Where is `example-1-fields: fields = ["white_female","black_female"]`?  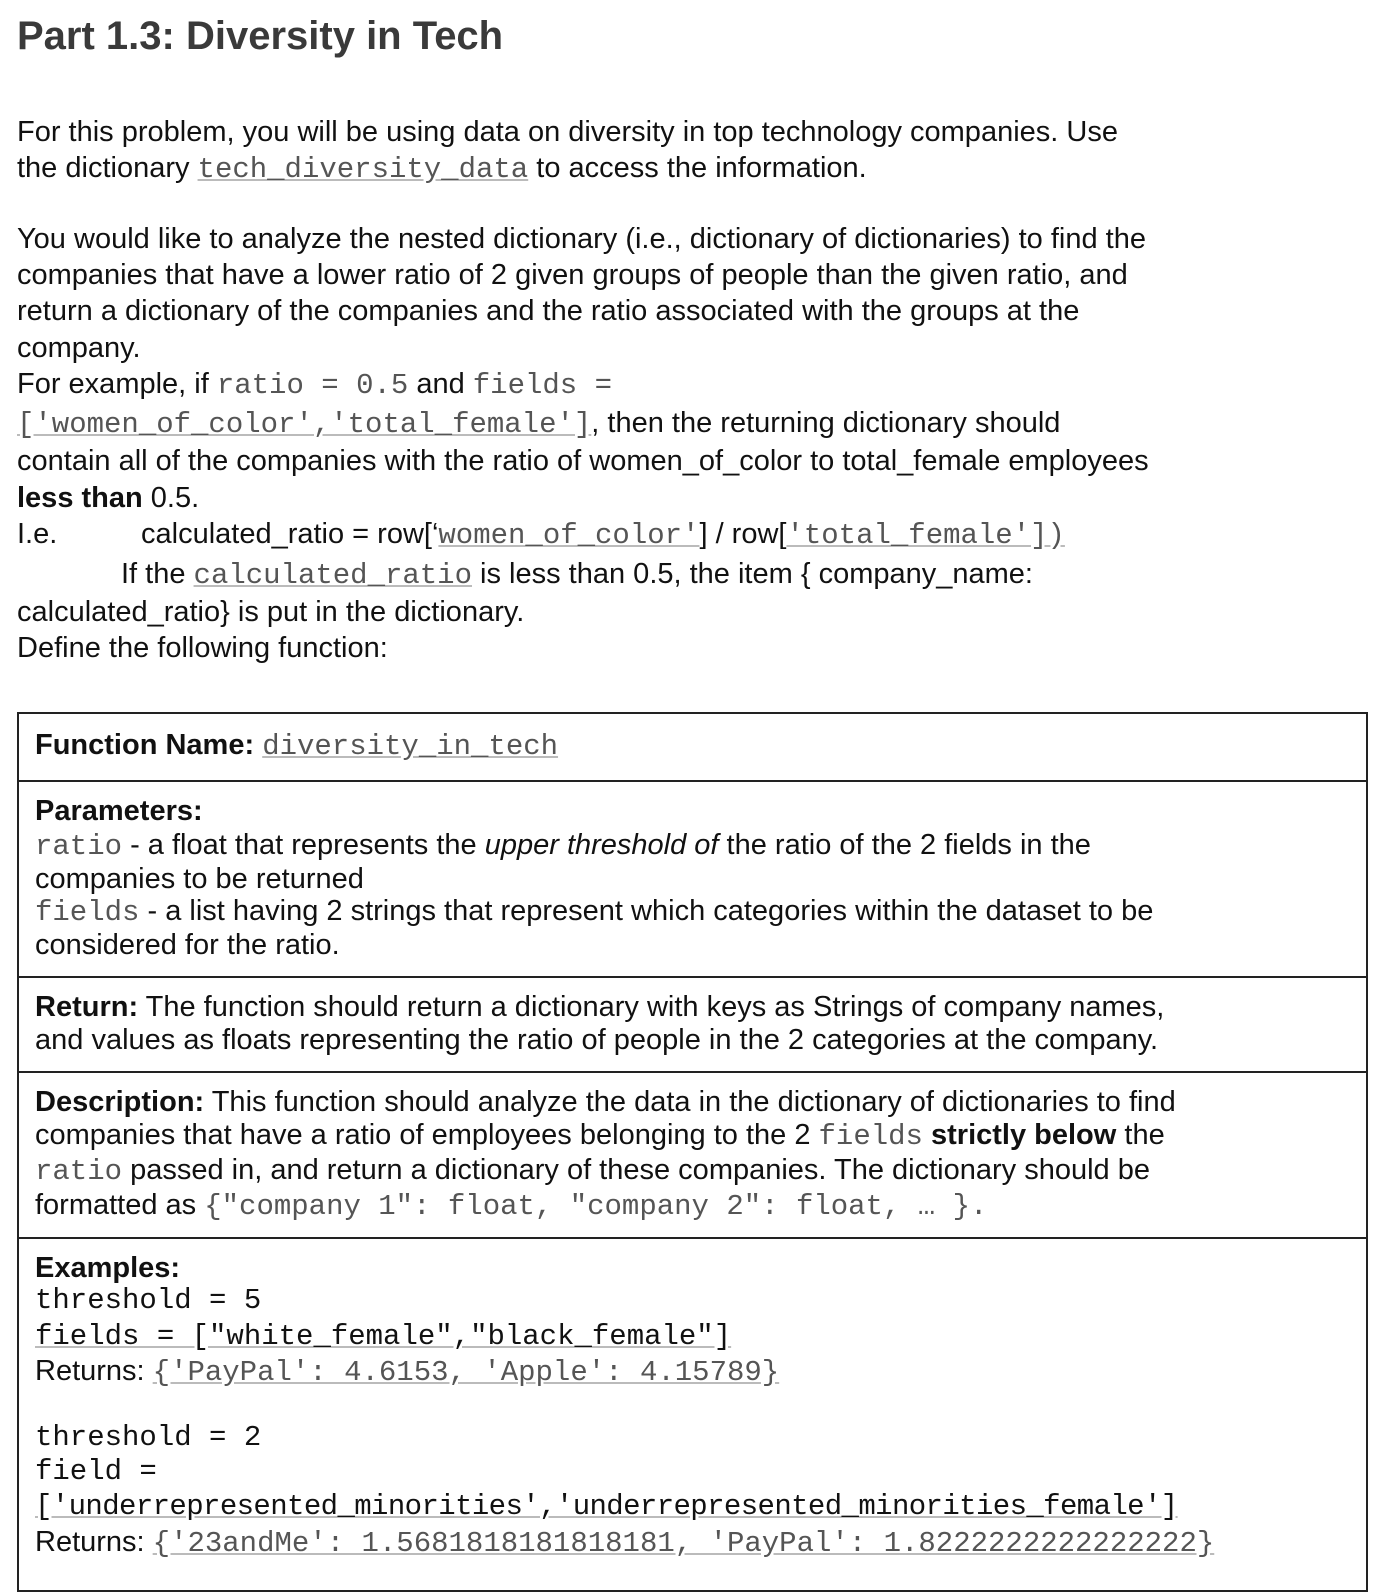 example-1-fields: fields = ["white_female","black_female"] is located at coordinates (383, 1336).